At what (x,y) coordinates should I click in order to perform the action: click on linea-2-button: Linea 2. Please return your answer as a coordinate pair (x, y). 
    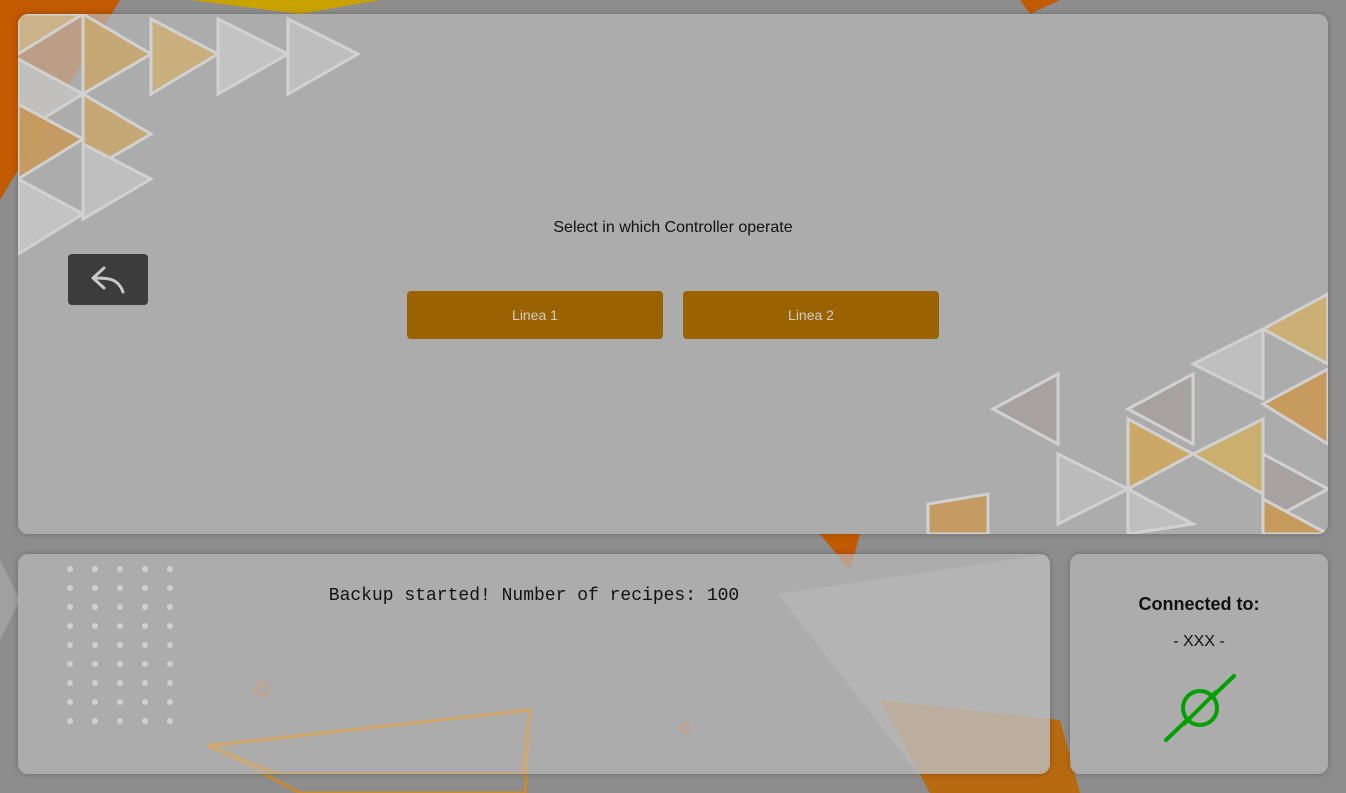
    Looking at the image, I should click on (811, 315).